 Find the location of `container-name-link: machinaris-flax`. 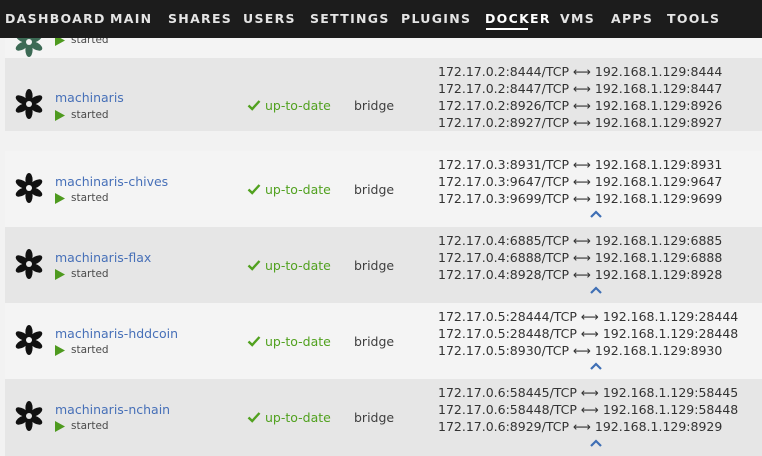

container-name-link: machinaris-flax is located at coordinates (103, 257).